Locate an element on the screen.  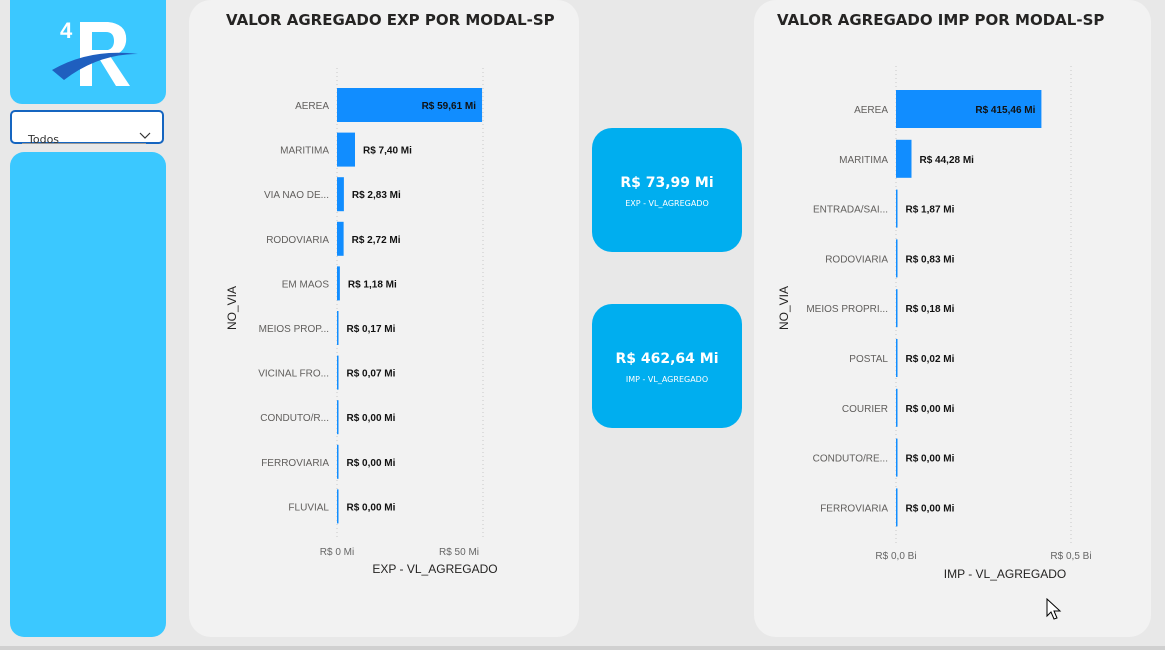
imp-data-label: R$ 415,46 Mi is located at coordinates (1005, 110).